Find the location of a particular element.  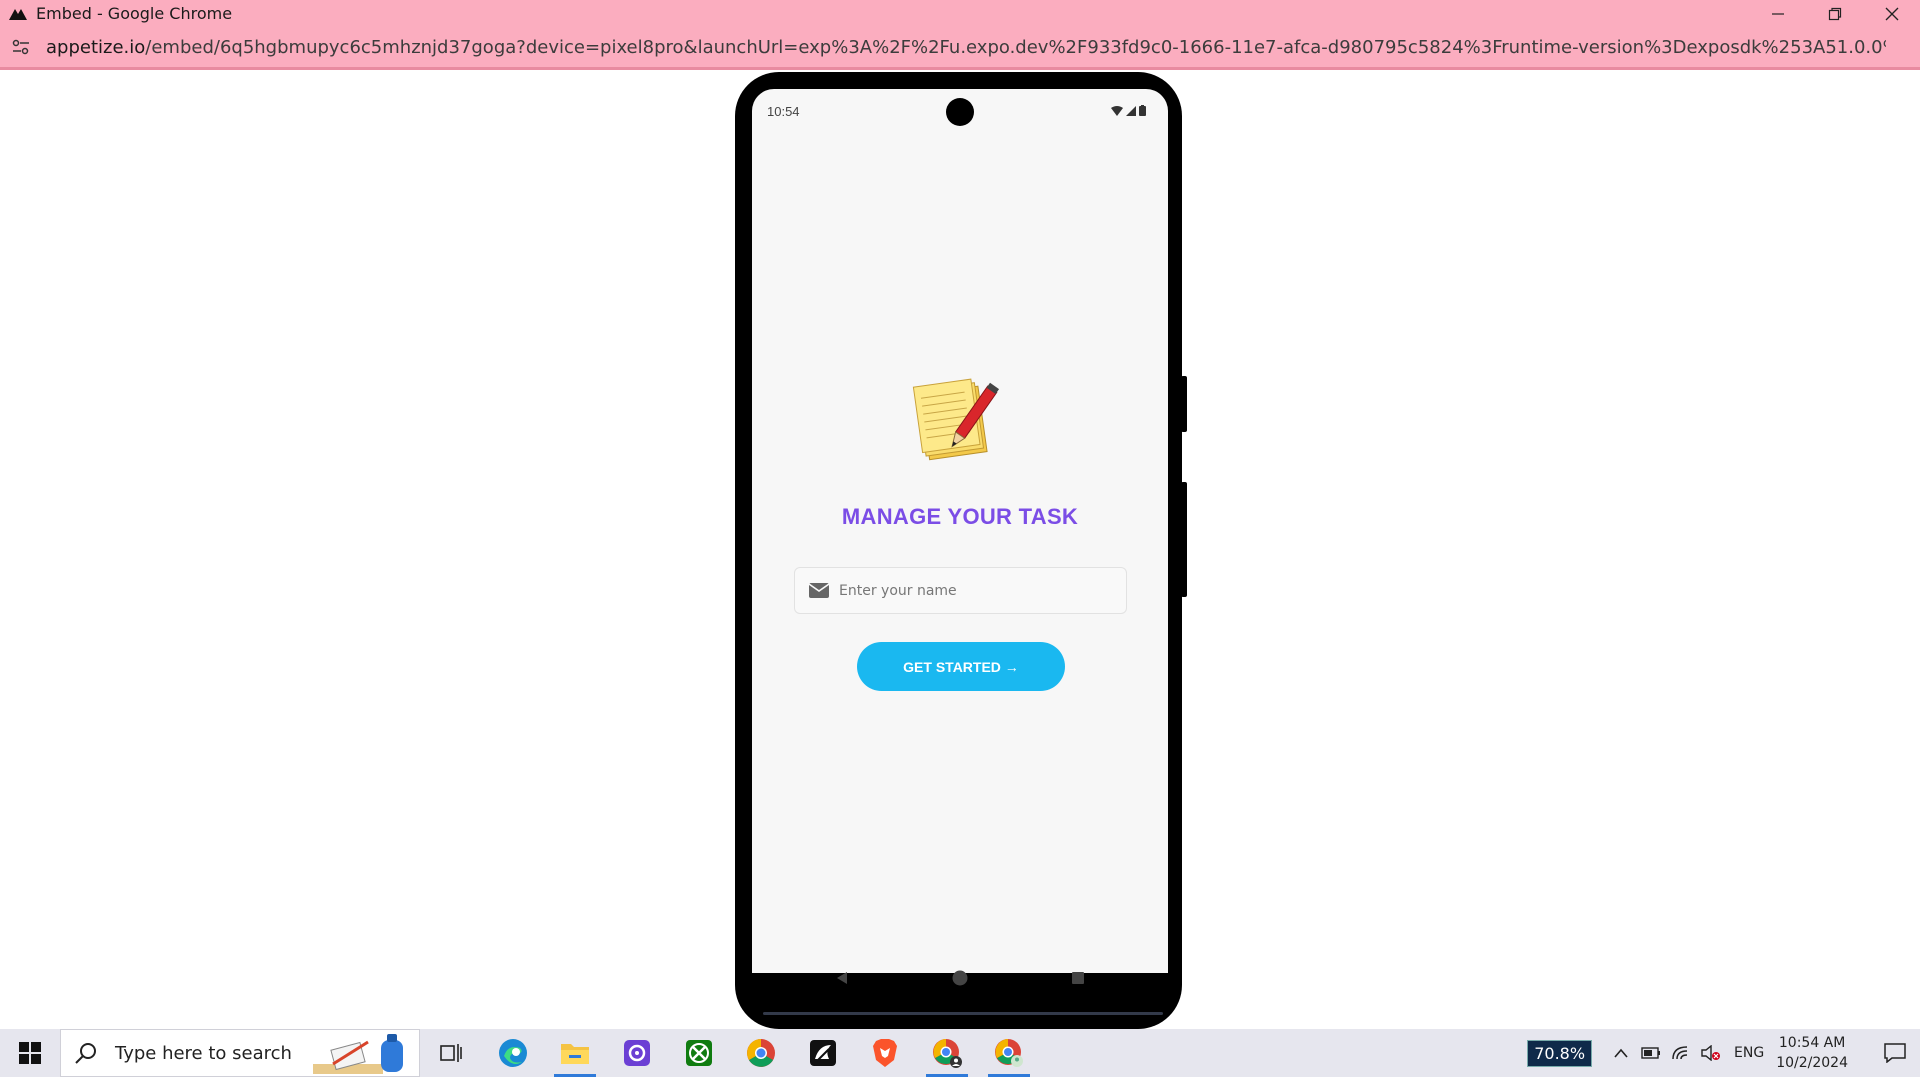

clock-date: 10/2/2024 is located at coordinates (1812, 1063).